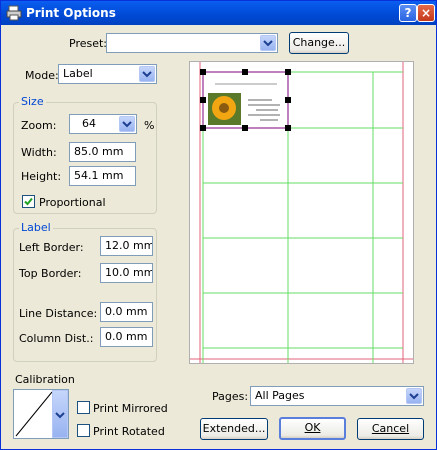  What do you see at coordinates (71, 13) in the screenshot?
I see `window-title: Print Options` at bounding box center [71, 13].